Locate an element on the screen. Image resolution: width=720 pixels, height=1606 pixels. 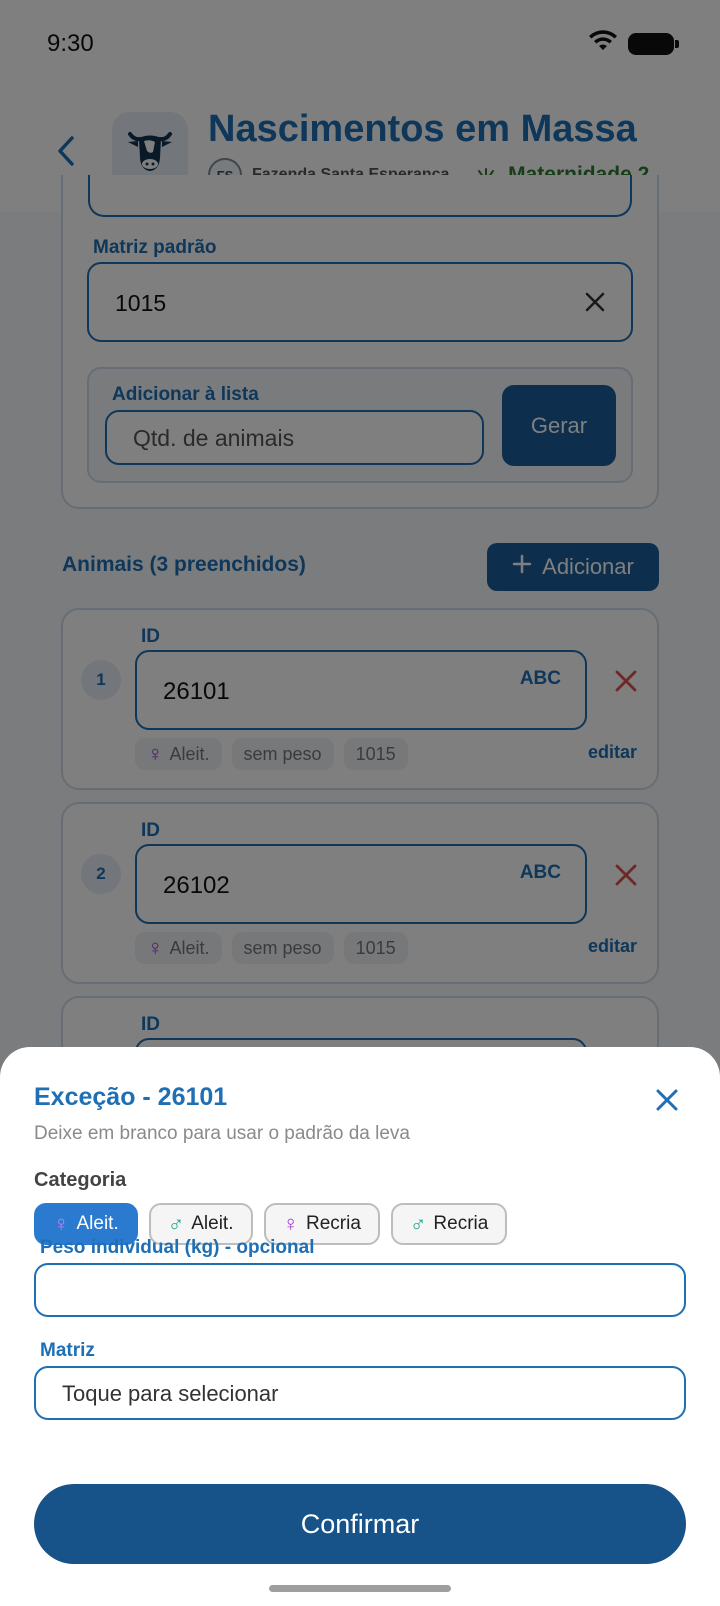
confirm-button: Confirmar is located at coordinates (360, 1524).